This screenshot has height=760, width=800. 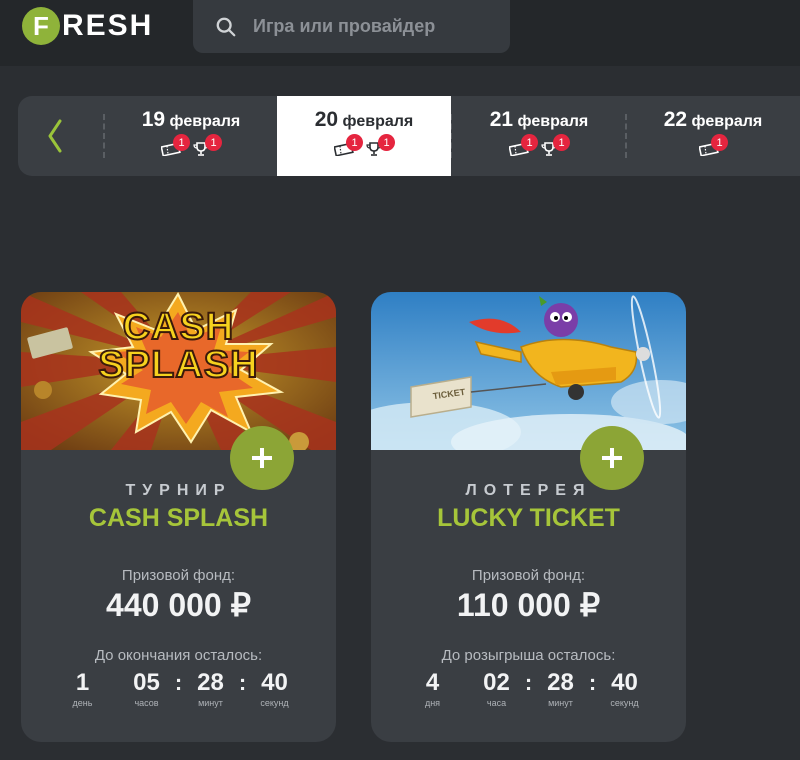 What do you see at coordinates (146, 682) in the screenshot?
I see `timer-hours-value: 05` at bounding box center [146, 682].